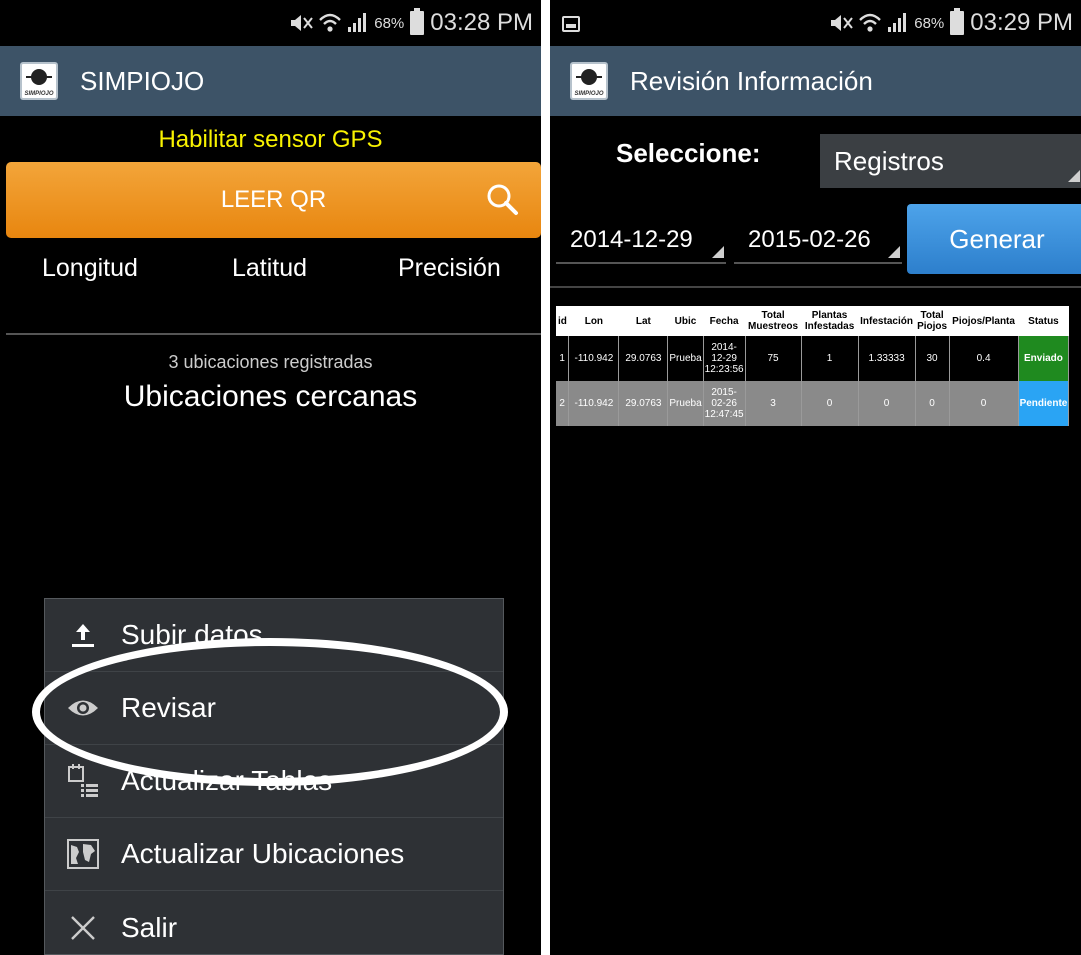 The width and height of the screenshot is (1081, 955). Describe the element at coordinates (274, 923) in the screenshot. I see `menu-item-exit: Salir` at that location.